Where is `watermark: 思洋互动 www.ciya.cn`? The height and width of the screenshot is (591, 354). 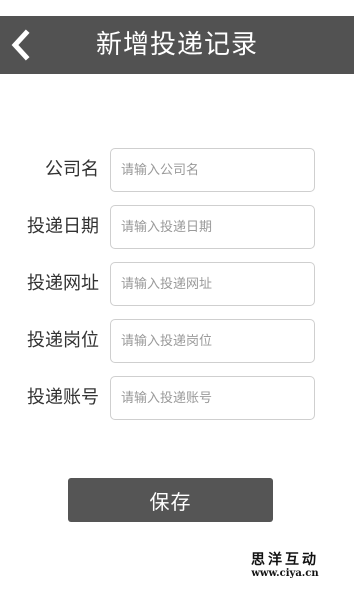
watermark: 思洋互动 www.ciya.cn is located at coordinates (285, 566).